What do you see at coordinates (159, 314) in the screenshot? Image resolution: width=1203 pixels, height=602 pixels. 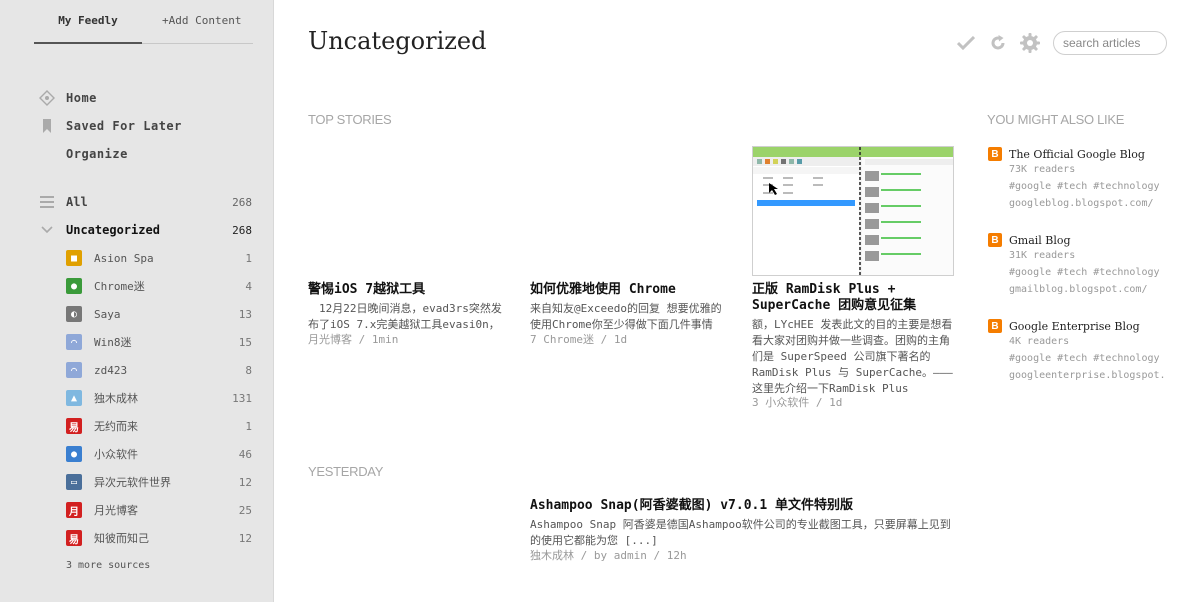 I see `source-item: ◐ Saya 13` at bounding box center [159, 314].